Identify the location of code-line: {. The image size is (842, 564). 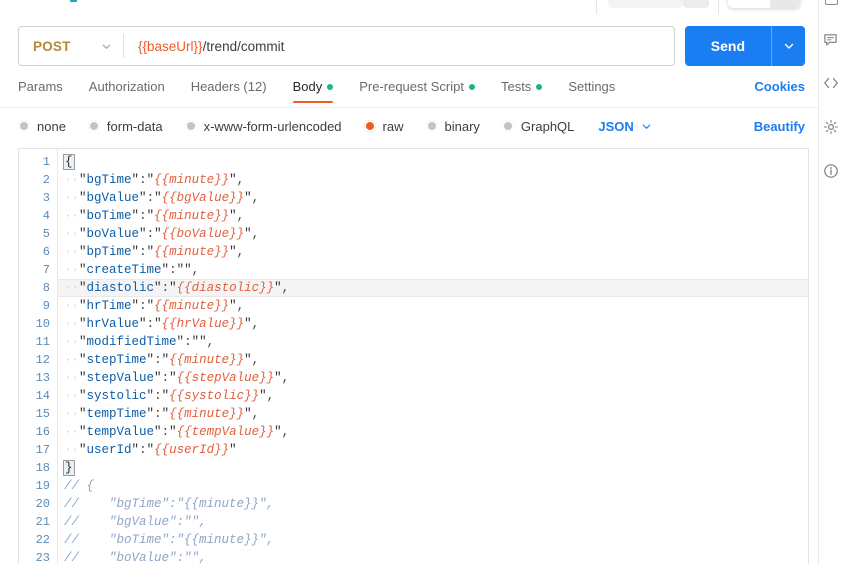
(433, 162).